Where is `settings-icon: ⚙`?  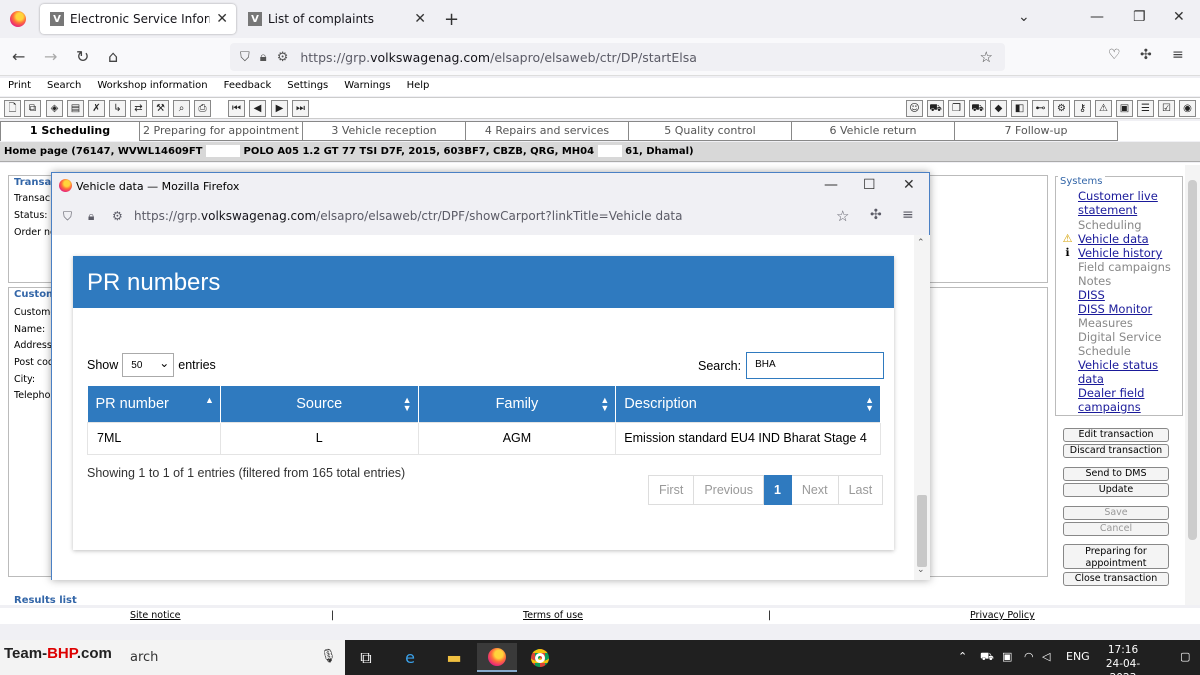
settings-icon: ⚙ is located at coordinates (1061, 108).